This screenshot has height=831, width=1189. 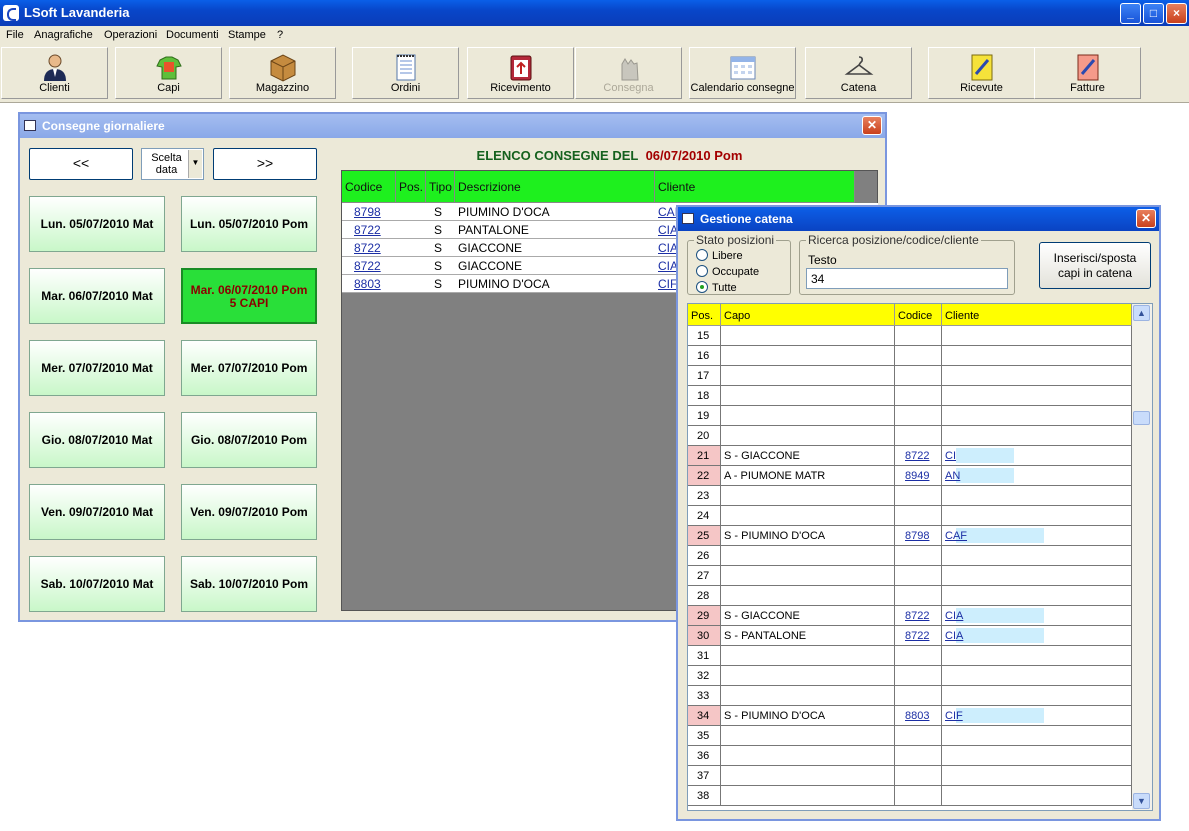 What do you see at coordinates (81, 164) in the screenshot?
I see `prev-button: <<` at bounding box center [81, 164].